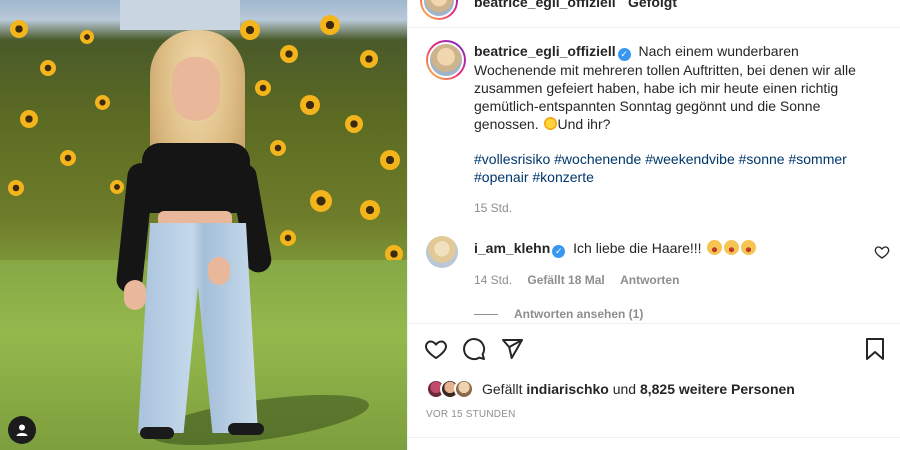 The image size is (900, 450). What do you see at coordinates (22, 430) in the screenshot?
I see `user-tag-icon` at bounding box center [22, 430].